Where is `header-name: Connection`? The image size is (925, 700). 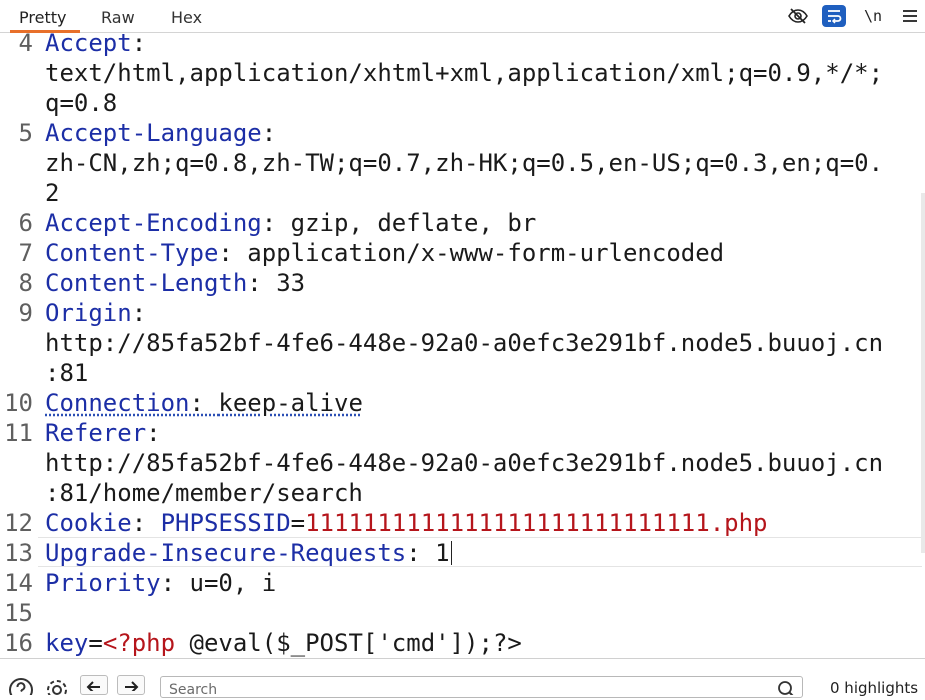 header-name: Connection is located at coordinates (117, 403).